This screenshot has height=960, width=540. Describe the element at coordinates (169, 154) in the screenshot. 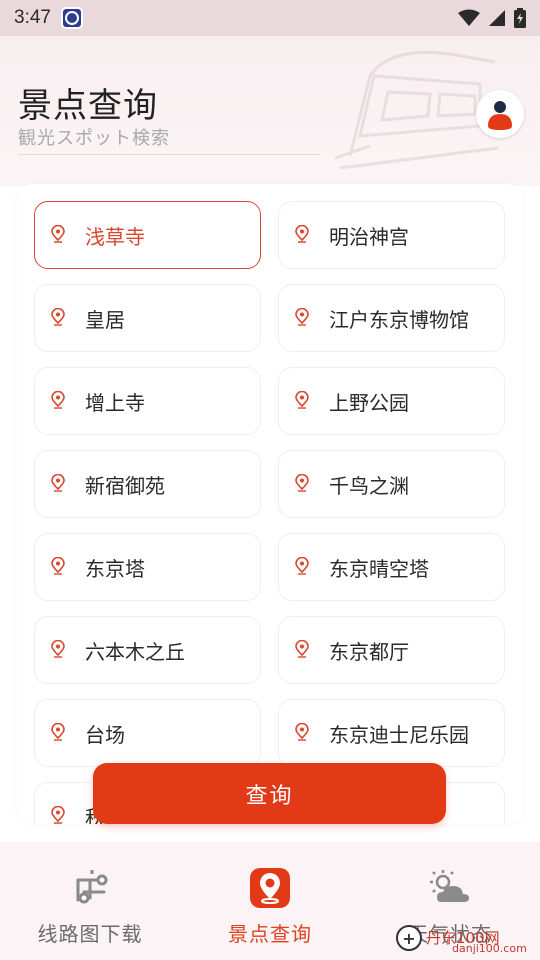

I see `subtitle-divider` at that location.